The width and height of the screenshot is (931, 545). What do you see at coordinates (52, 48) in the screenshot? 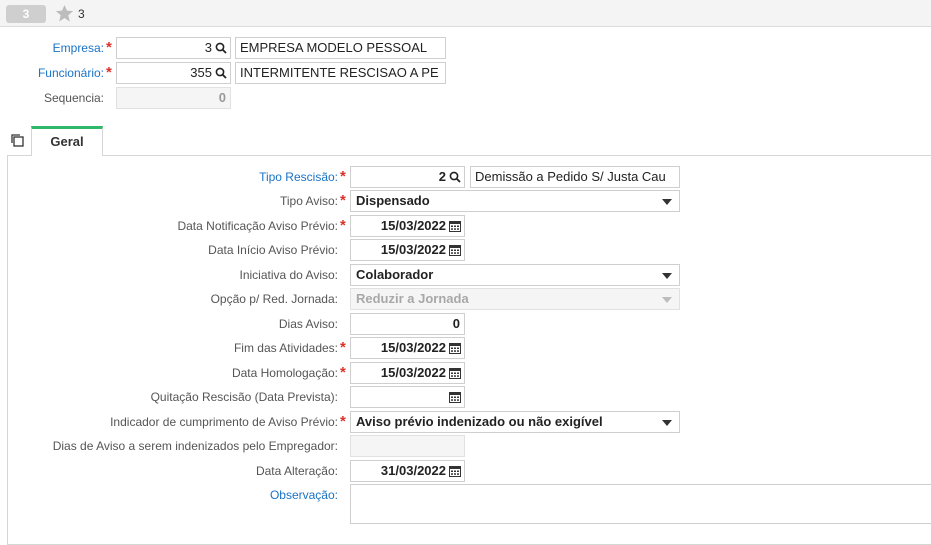
I see `empresa-label: Empresa:` at bounding box center [52, 48].